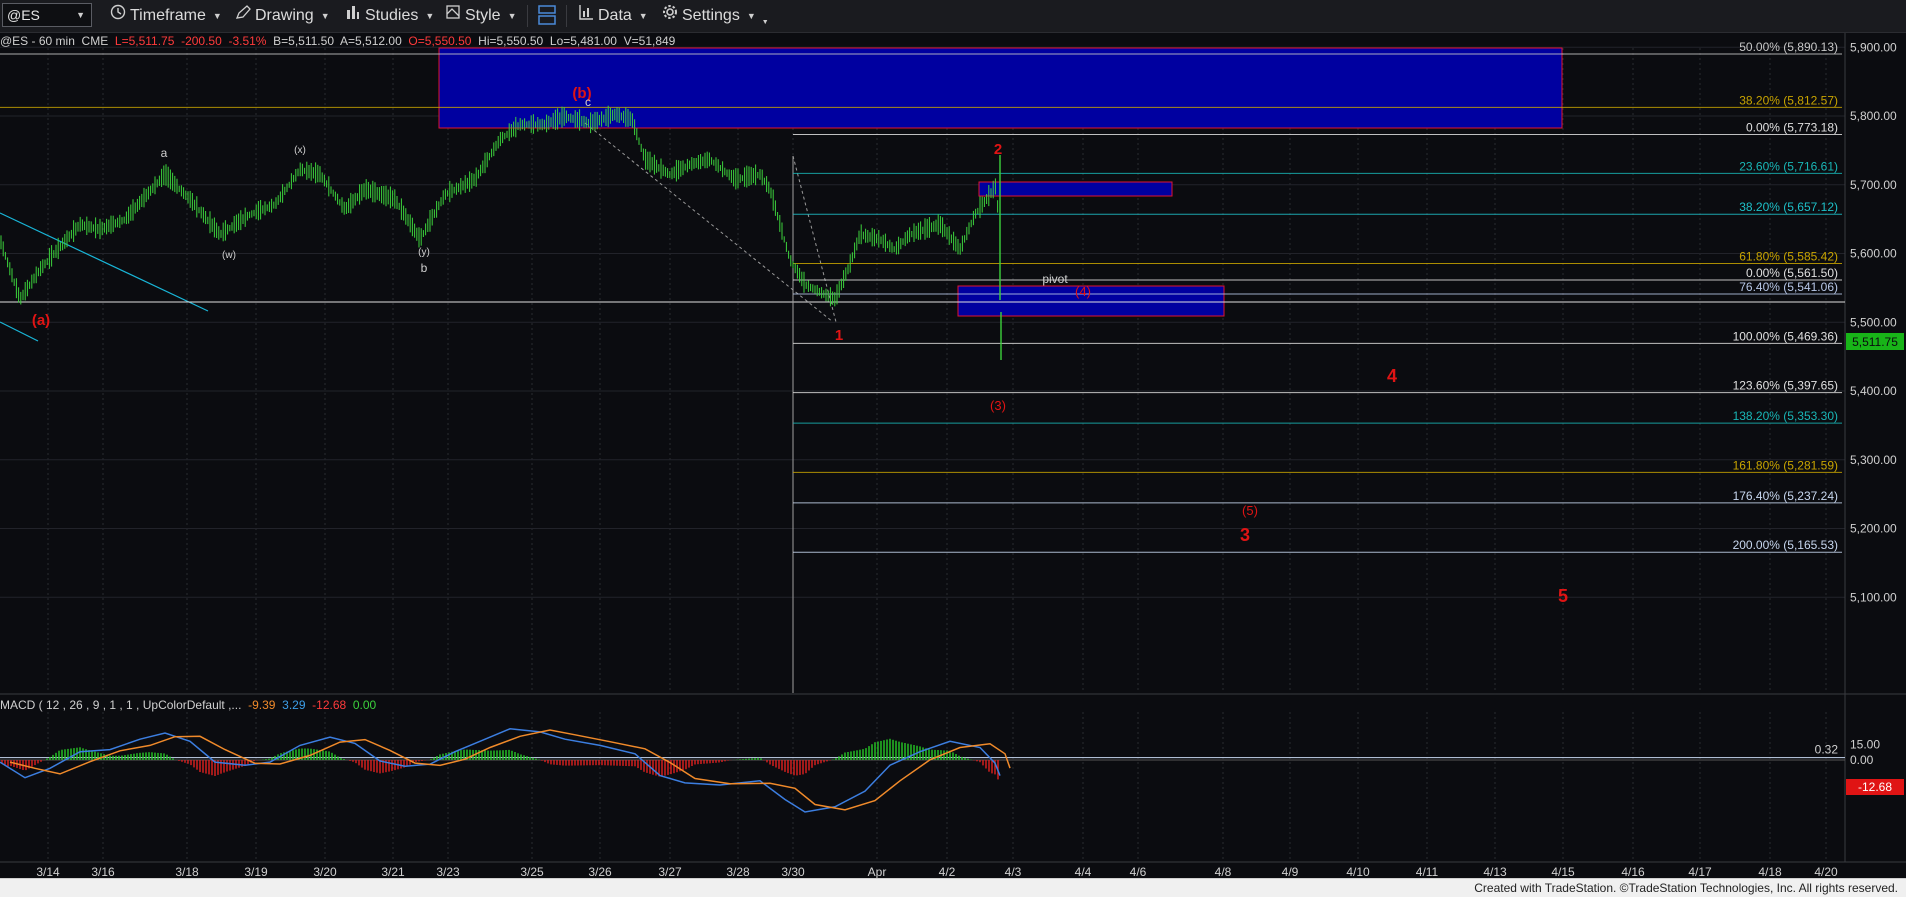  What do you see at coordinates (1875, 342) in the screenshot?
I see `current-price-value: 5,511.75` at bounding box center [1875, 342].